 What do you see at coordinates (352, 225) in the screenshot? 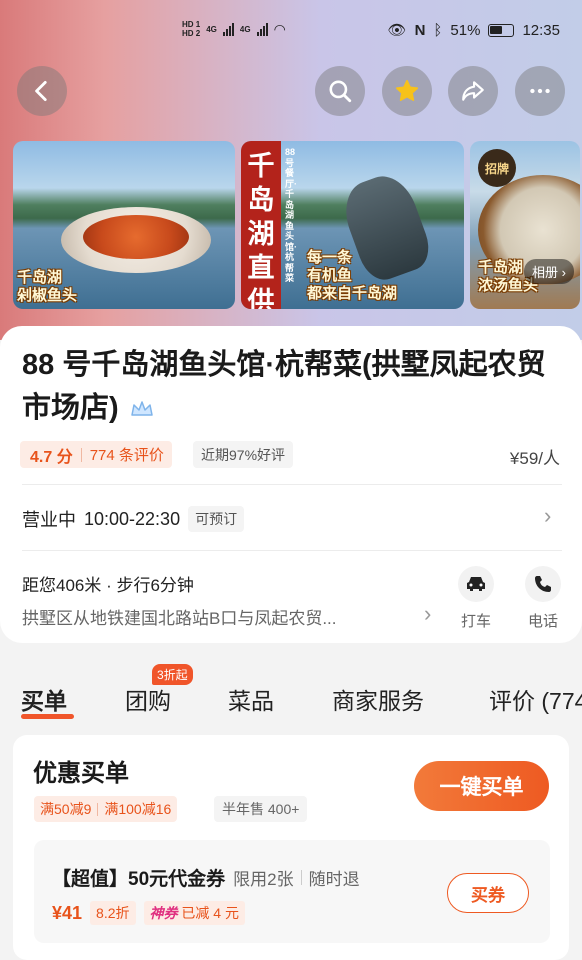
I see `gallery-photo-2: 千岛湖直供 88号餐厅·千岛湖鱼头馆·杭帮菜 每一条 有机鱼 都来自千岛湖` at bounding box center [352, 225].